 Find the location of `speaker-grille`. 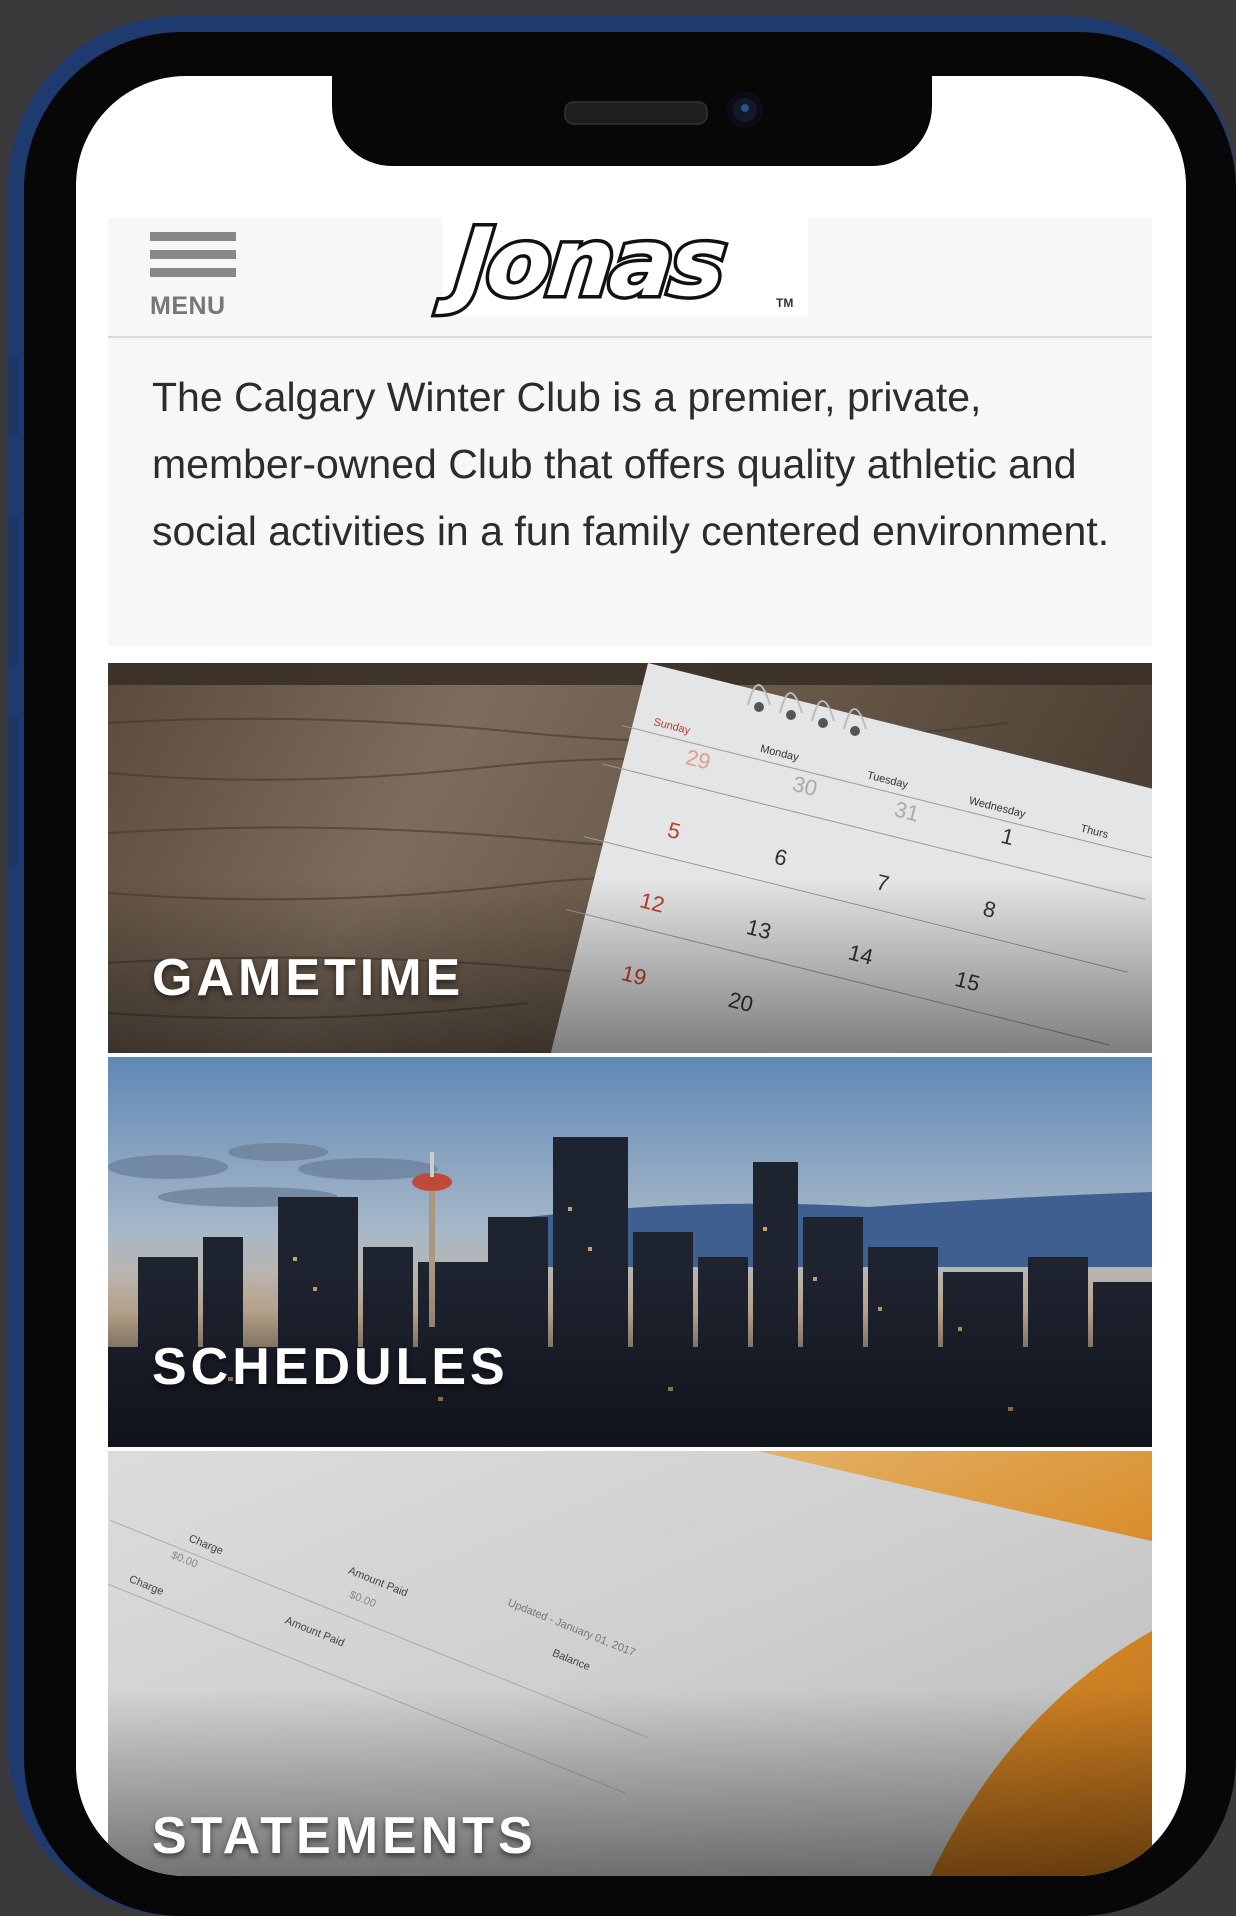

speaker-grille is located at coordinates (636, 113).